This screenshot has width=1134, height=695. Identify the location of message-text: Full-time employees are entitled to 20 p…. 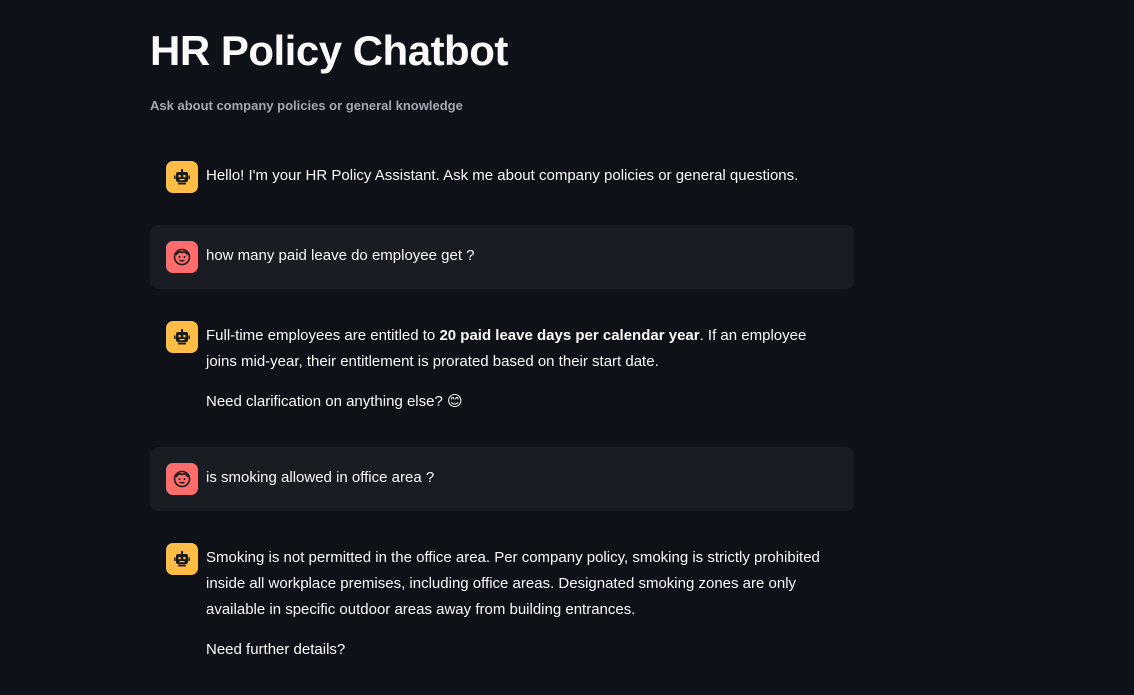
(522, 349).